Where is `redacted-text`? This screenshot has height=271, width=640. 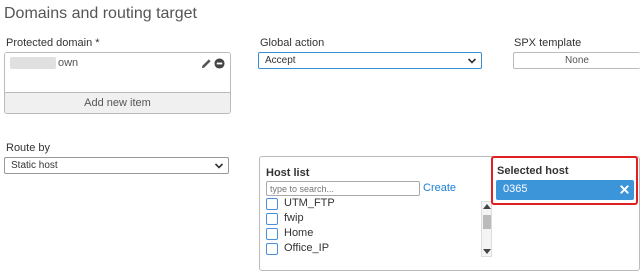
redacted-text is located at coordinates (33, 63).